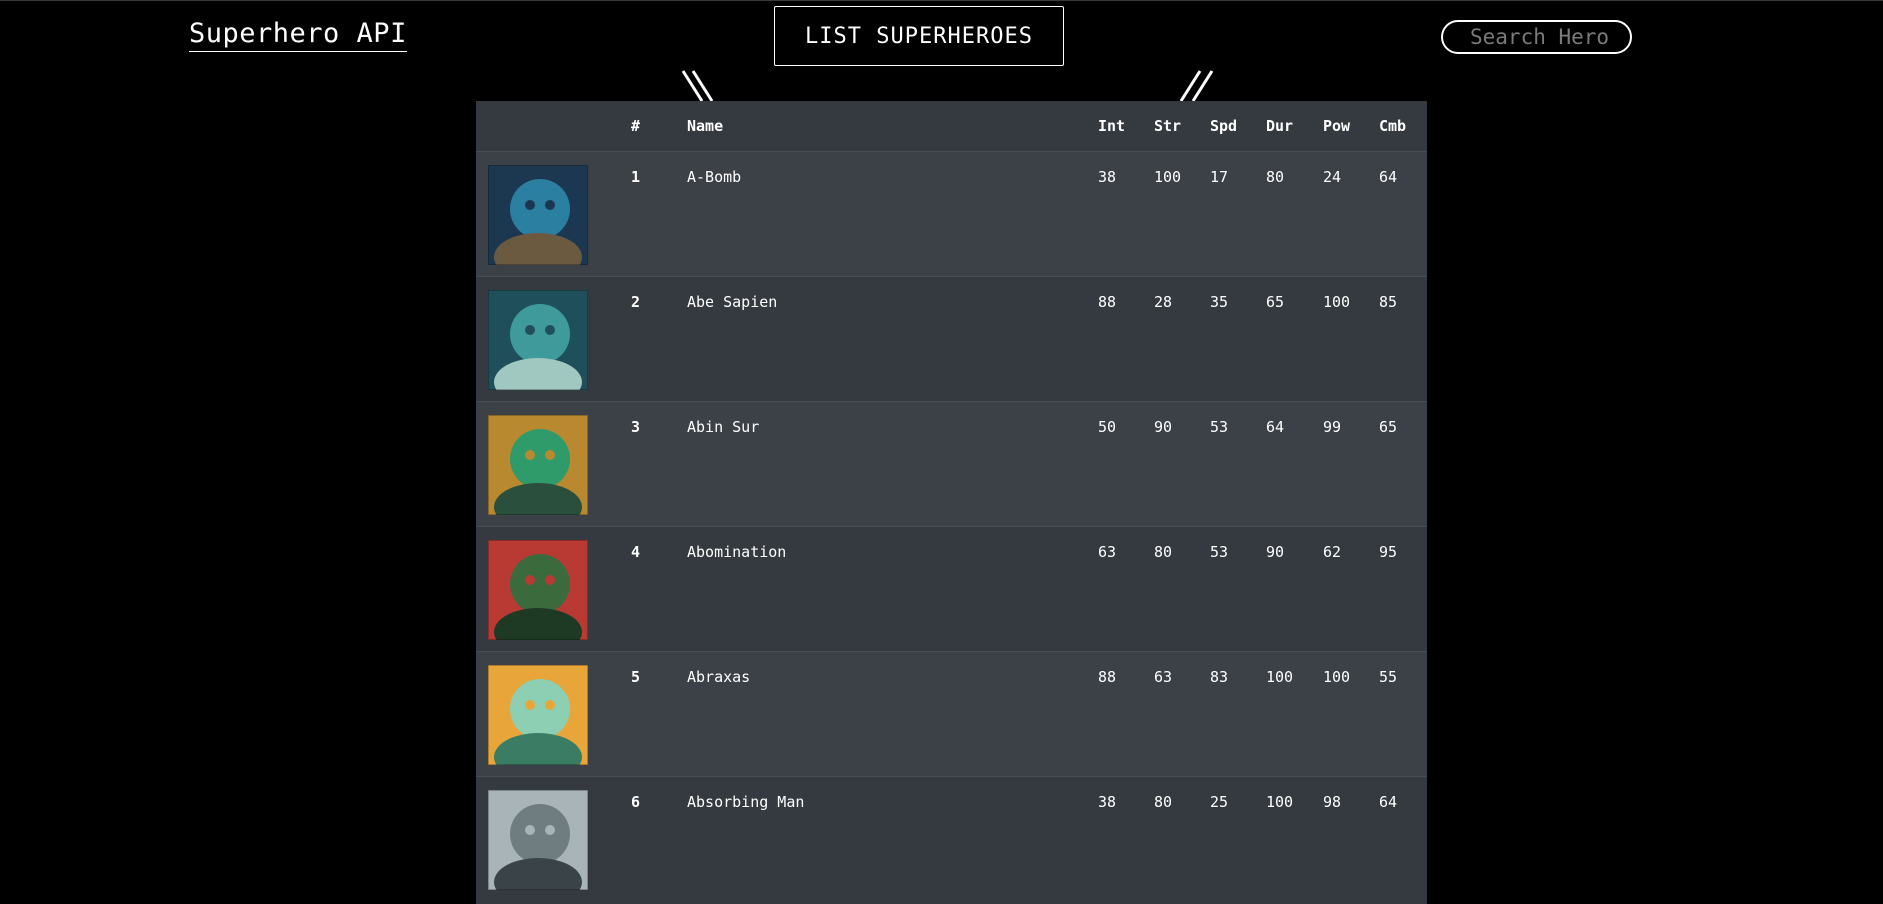 Image resolution: width=1883 pixels, height=904 pixels. Describe the element at coordinates (732, 301) in the screenshot. I see `hero-name-cell: Abe Sapien` at that location.